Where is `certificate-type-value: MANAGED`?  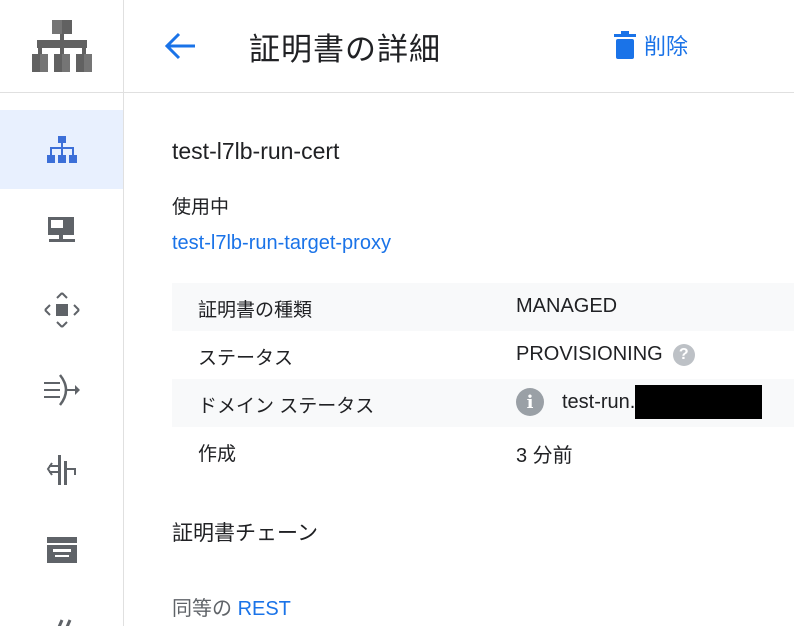 certificate-type-value: MANAGED is located at coordinates (567, 306).